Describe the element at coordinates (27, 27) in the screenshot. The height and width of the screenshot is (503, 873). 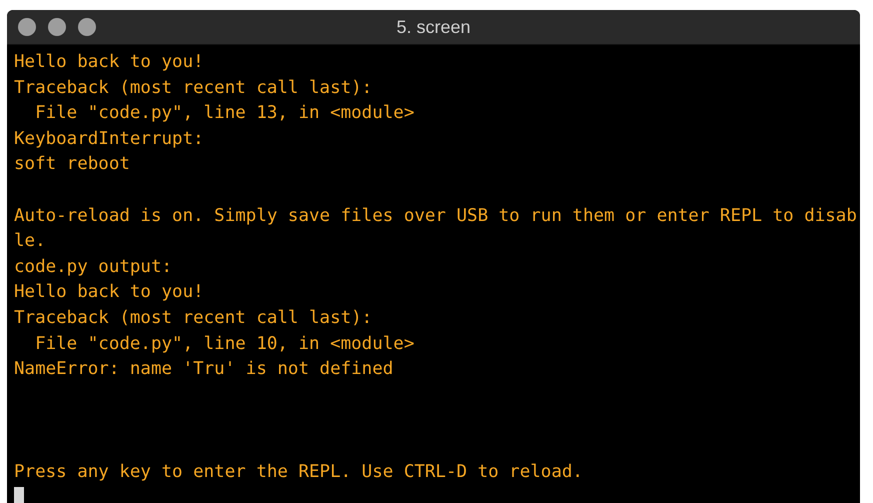
I see `close-button` at that location.